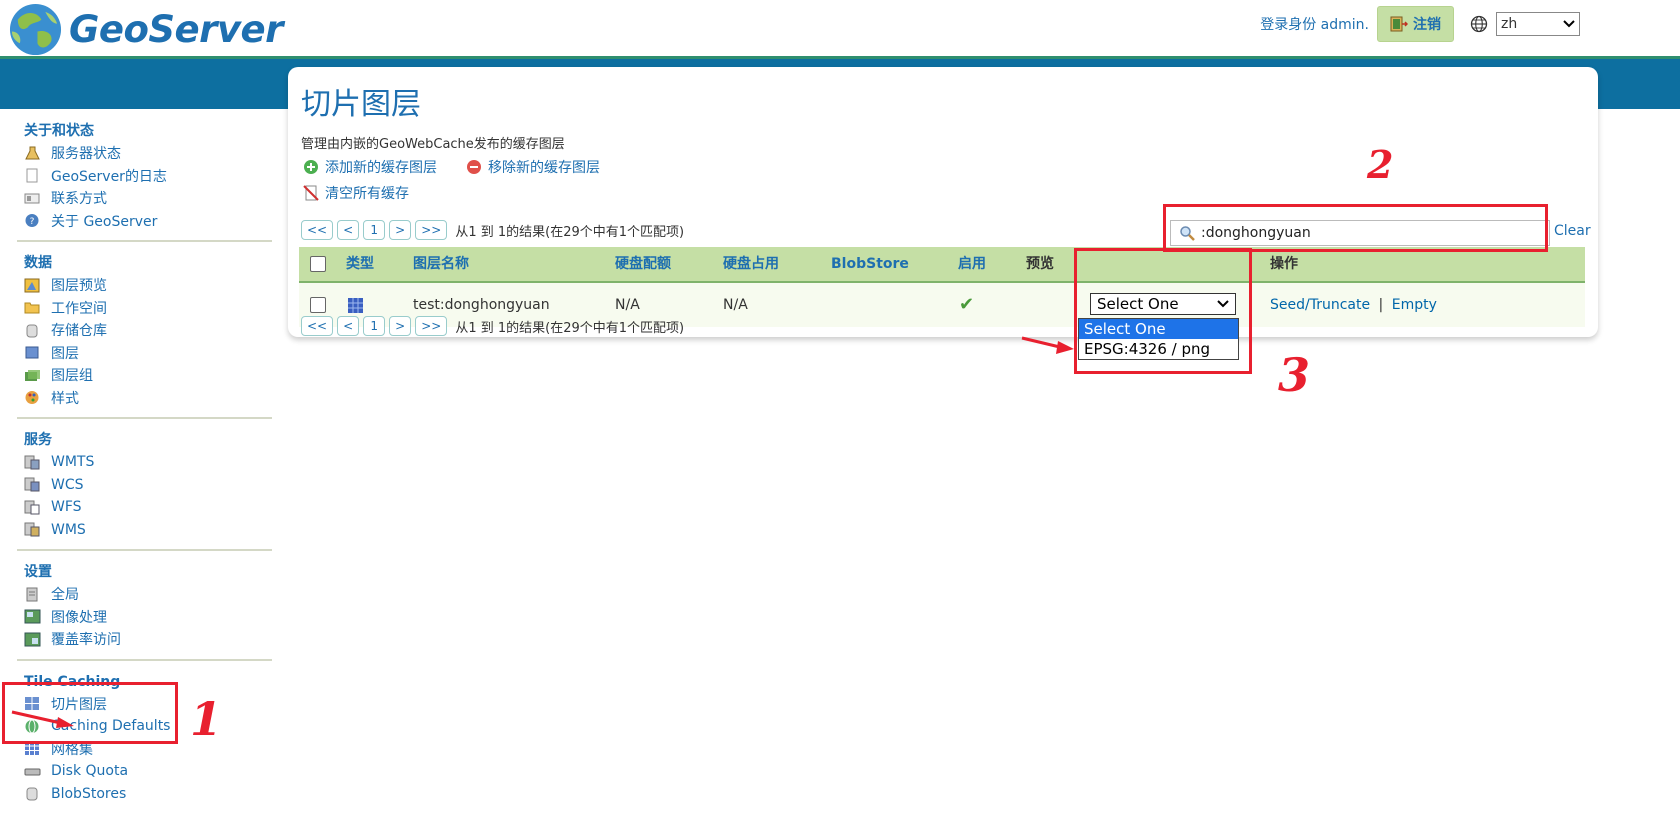  What do you see at coordinates (79, 617) in the screenshot?
I see `sidebar-item-label: 图像处理` at bounding box center [79, 617].